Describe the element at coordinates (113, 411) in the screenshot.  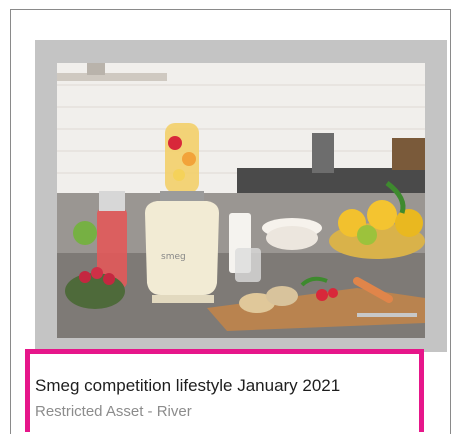
I see `asset-subtitle: Restricted Asset - River` at that location.